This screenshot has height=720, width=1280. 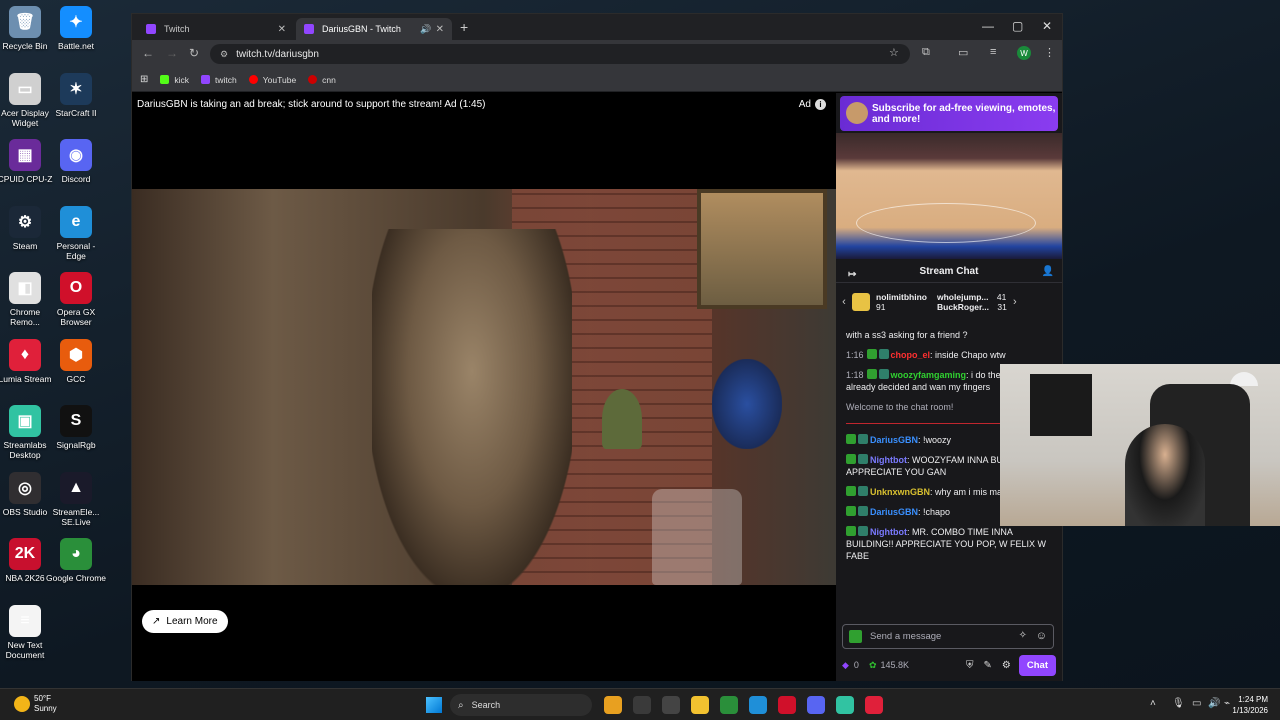 What do you see at coordinates (1178, 703) in the screenshot?
I see `mic-icon: 🎙` at bounding box center [1178, 703].